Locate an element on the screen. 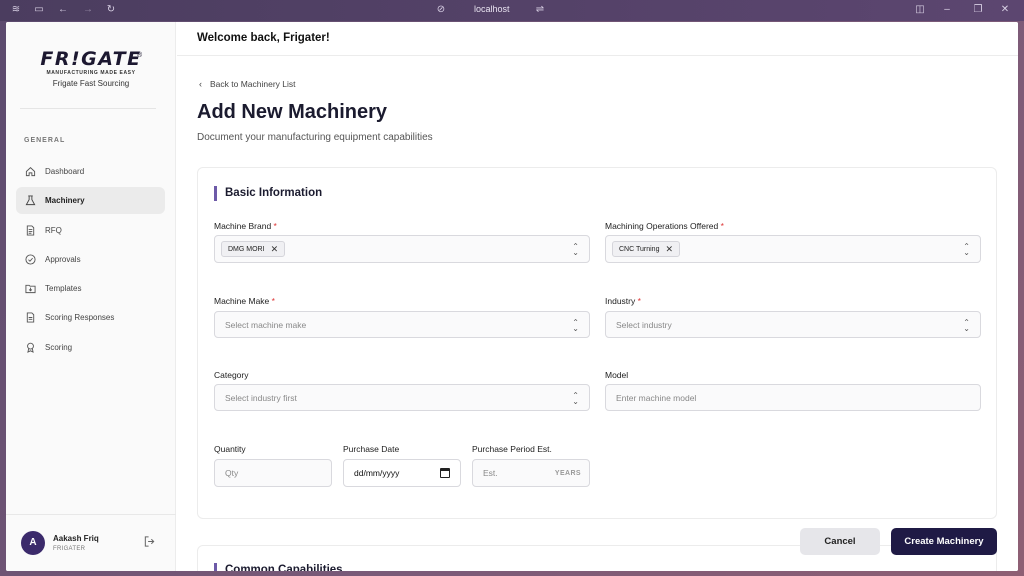 This screenshot has width=1024, height=576. top-bar: Welcome back, Frigater! is located at coordinates (597, 39).